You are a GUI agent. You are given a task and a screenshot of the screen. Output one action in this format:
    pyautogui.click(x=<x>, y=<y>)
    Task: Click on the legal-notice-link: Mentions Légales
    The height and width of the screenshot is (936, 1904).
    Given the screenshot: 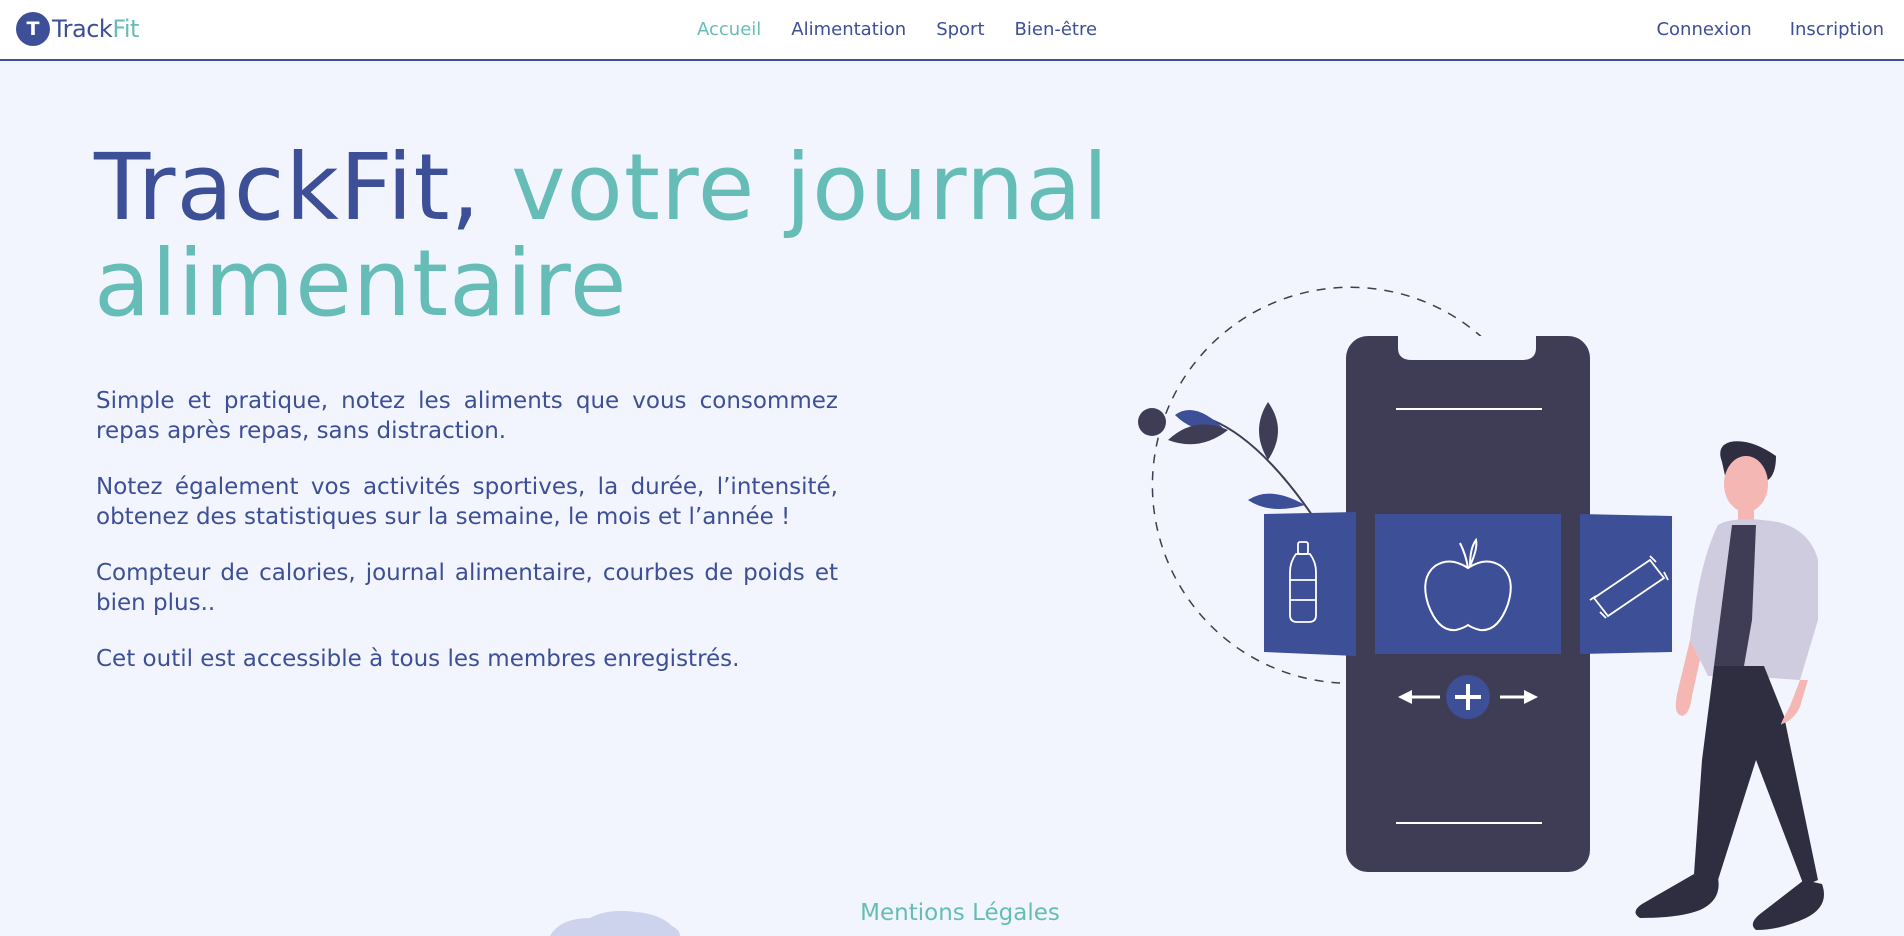 What is the action you would take?
    pyautogui.click(x=952, y=913)
    